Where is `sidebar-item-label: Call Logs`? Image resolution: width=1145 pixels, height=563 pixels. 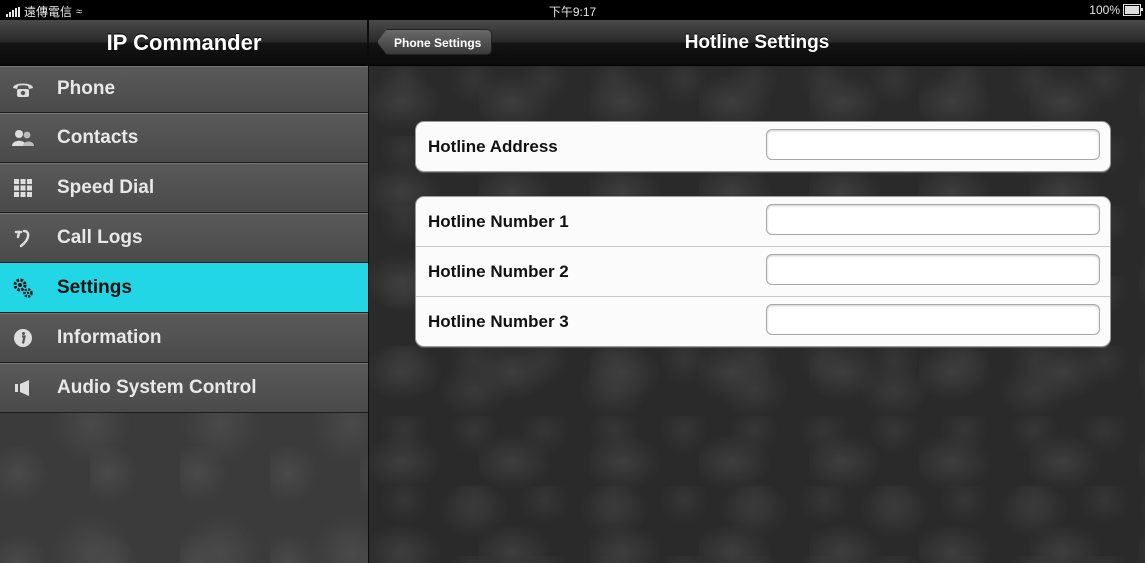
sidebar-item-label: Call Logs is located at coordinates (100, 237).